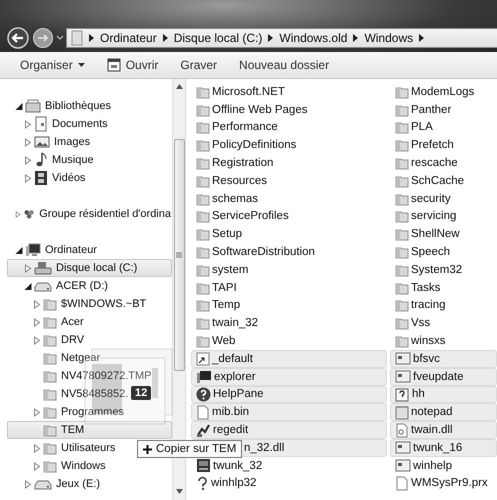 The width and height of the screenshot is (497, 500). Describe the element at coordinates (141, 393) in the screenshot. I see `item-count: 12` at that location.